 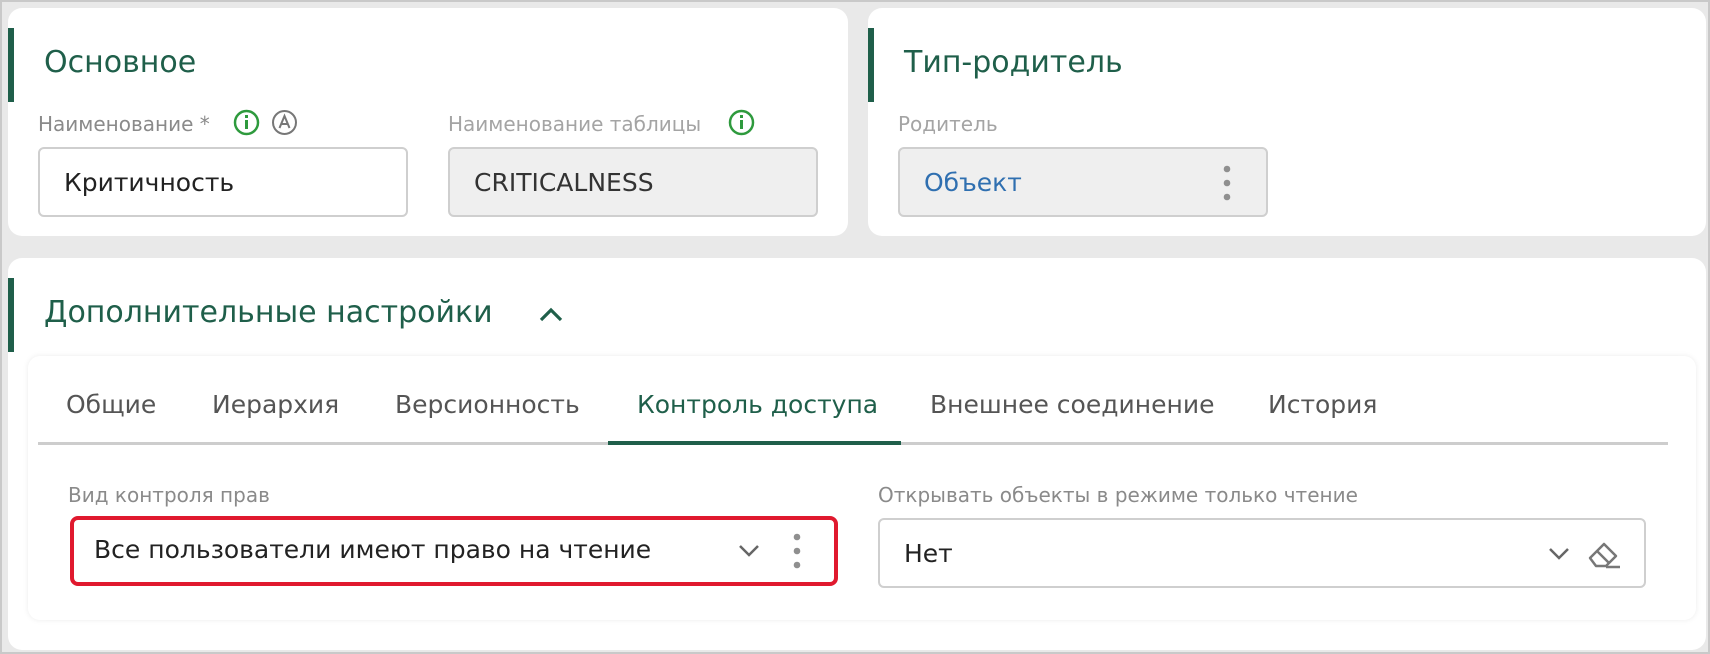 I want to click on readonly-mode-select: Нет, so click(x=1262, y=553).